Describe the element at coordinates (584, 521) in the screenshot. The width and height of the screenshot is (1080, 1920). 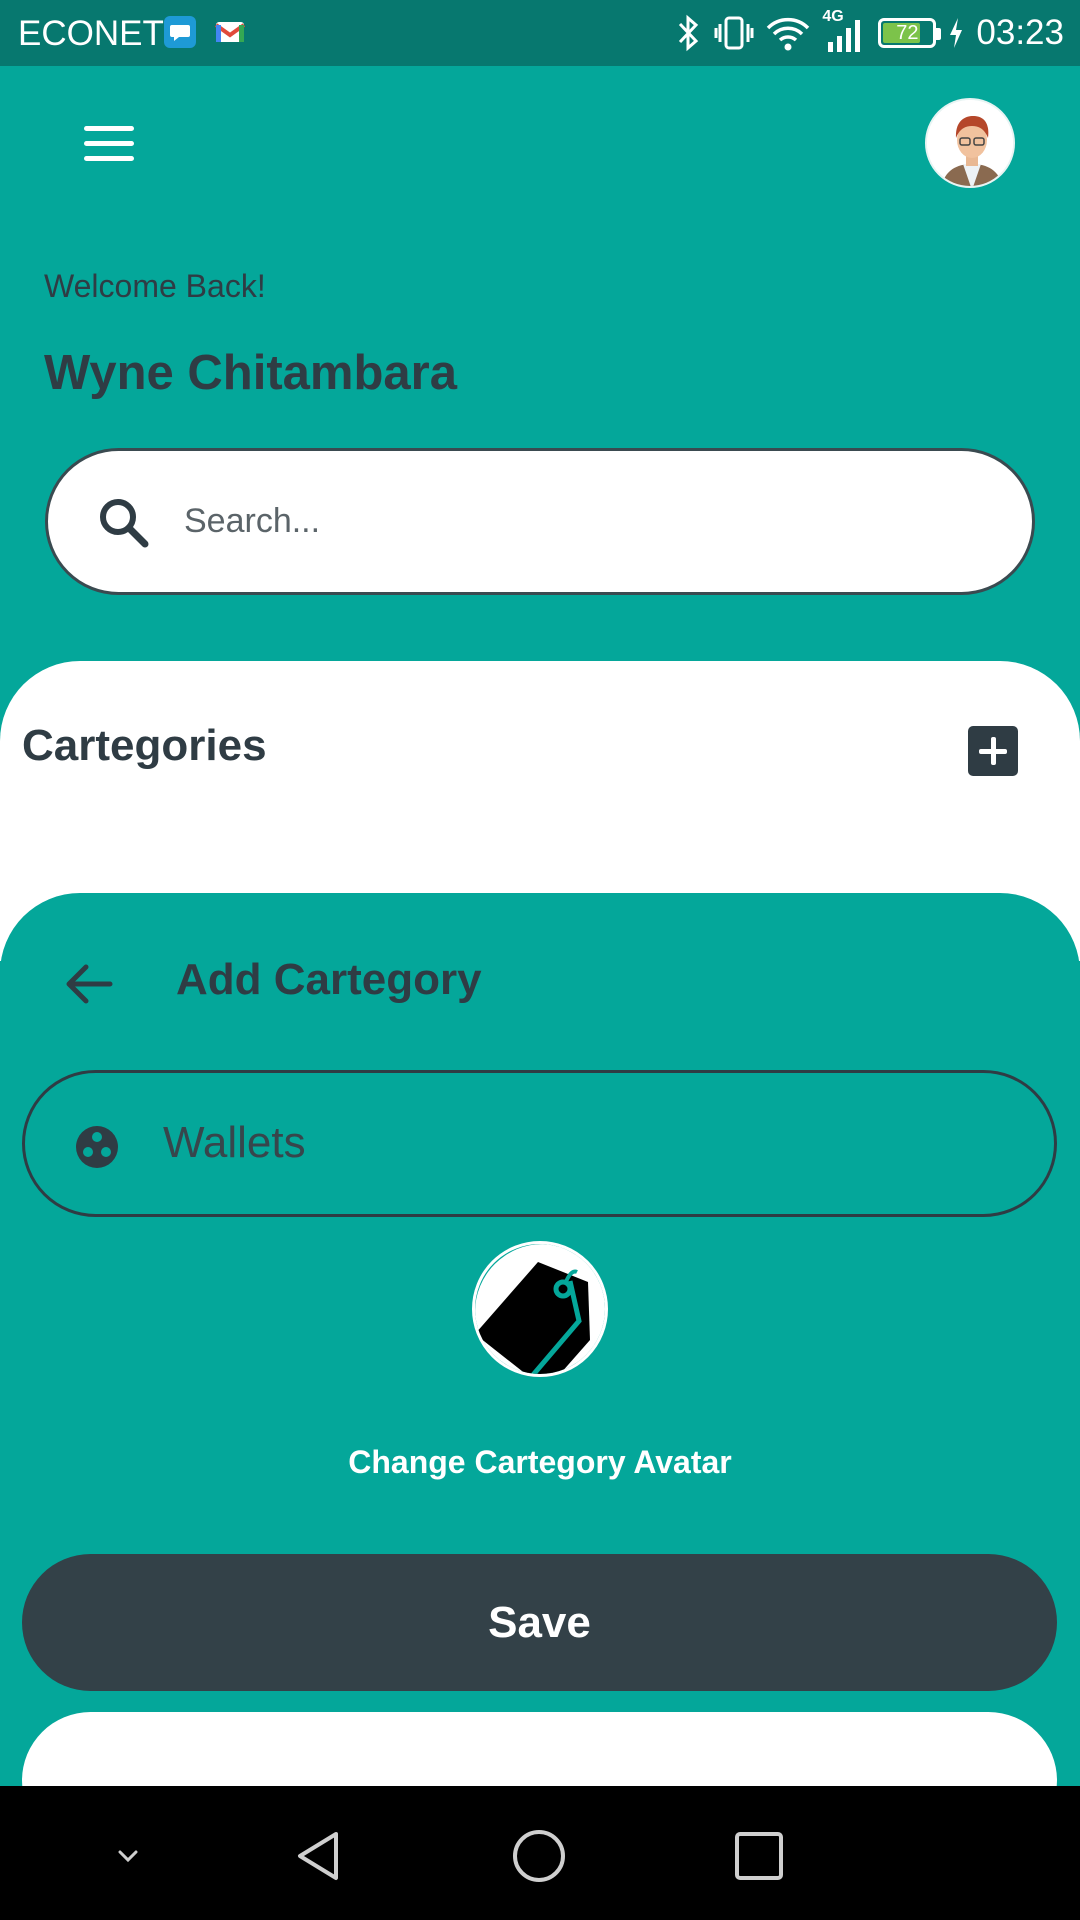
I see `search-input` at that location.